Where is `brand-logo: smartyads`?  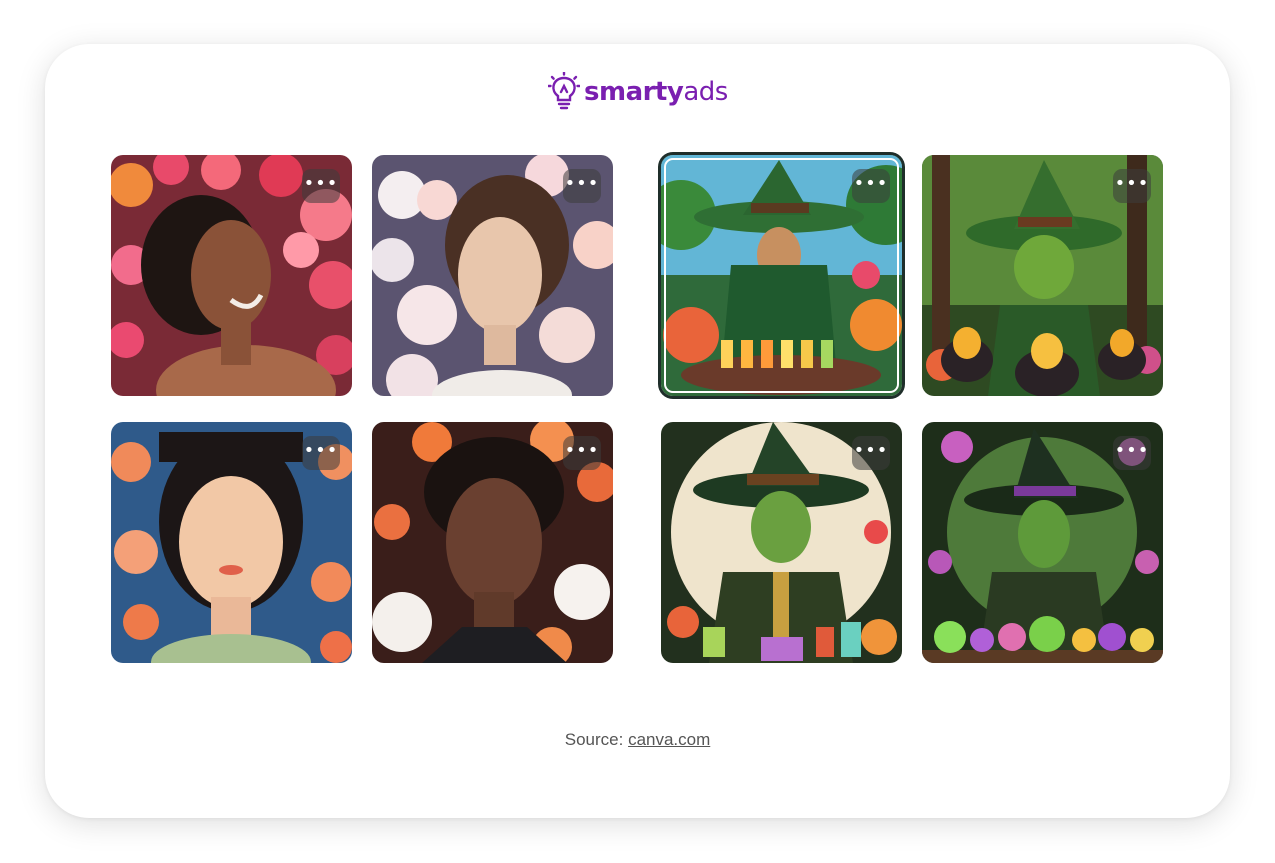
brand-logo: smartyads is located at coordinates (638, 92).